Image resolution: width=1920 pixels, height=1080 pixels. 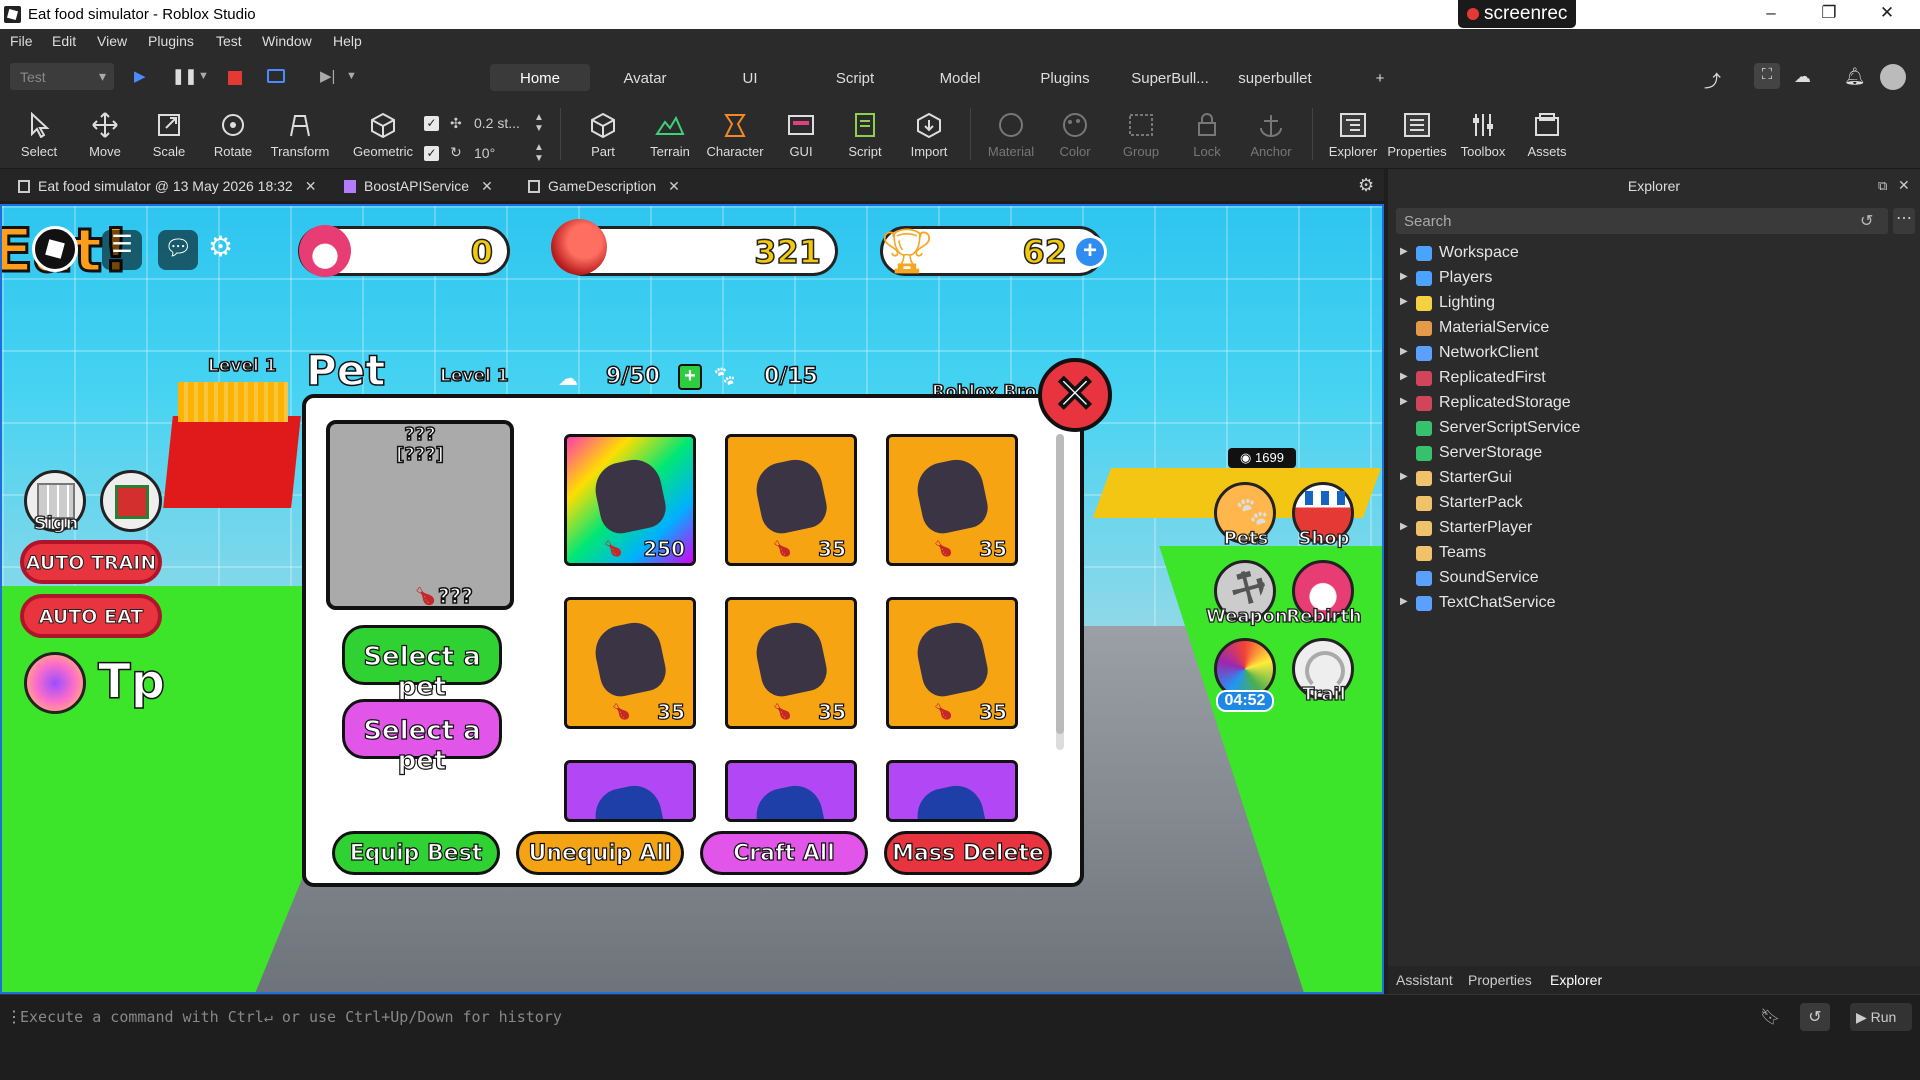 I want to click on toolbox-tool: Toolbox, so click(x=1483, y=134).